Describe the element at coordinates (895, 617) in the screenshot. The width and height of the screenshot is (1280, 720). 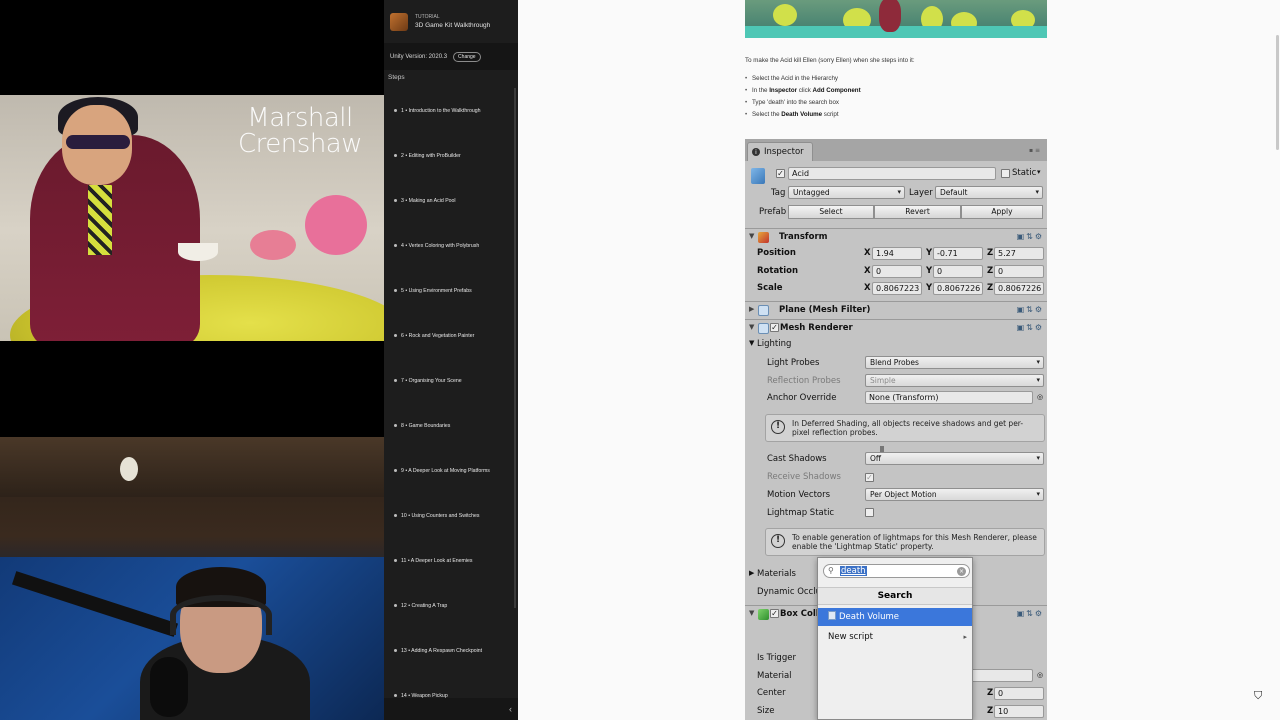
I see `death-volume-option: Death Volume` at that location.